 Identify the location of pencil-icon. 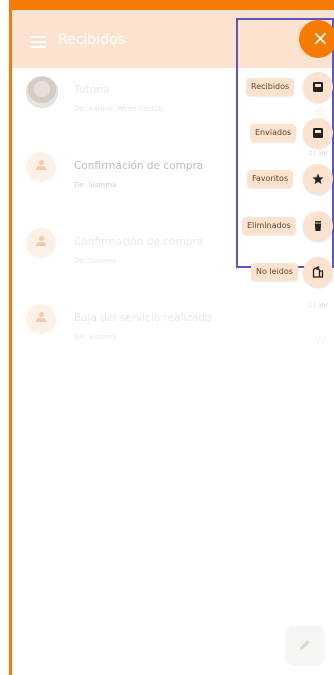
(305, 645).